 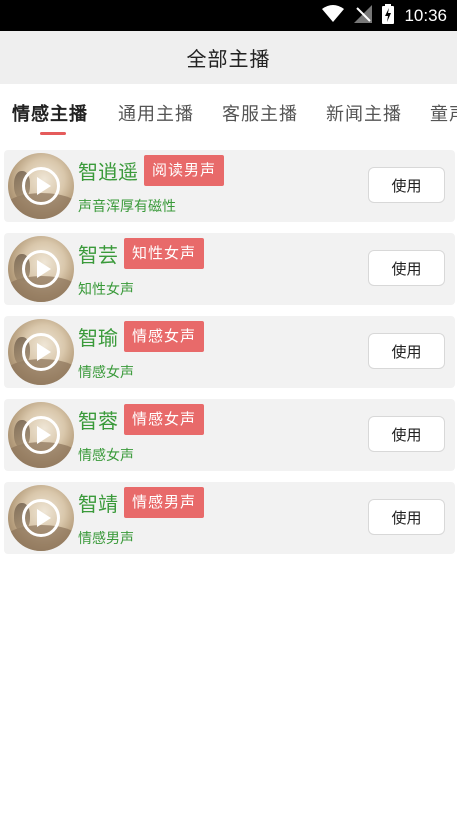 What do you see at coordinates (228, 15) in the screenshot?
I see `status-bar: 10:36` at bounding box center [228, 15].